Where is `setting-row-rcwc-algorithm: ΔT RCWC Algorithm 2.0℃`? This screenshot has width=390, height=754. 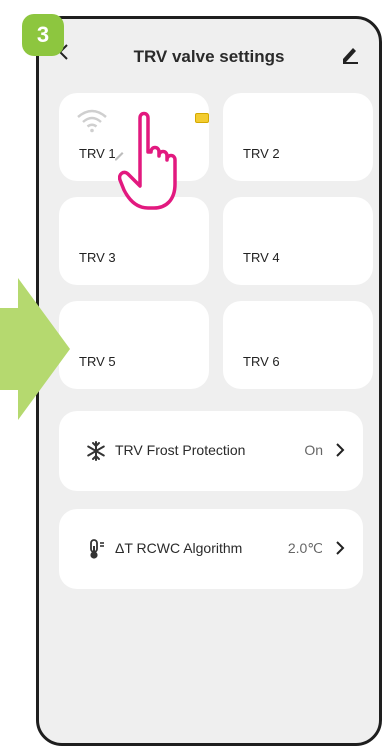
setting-row-rcwc-algorithm: ΔT RCWC Algorithm 2.0℃ is located at coordinates (211, 549).